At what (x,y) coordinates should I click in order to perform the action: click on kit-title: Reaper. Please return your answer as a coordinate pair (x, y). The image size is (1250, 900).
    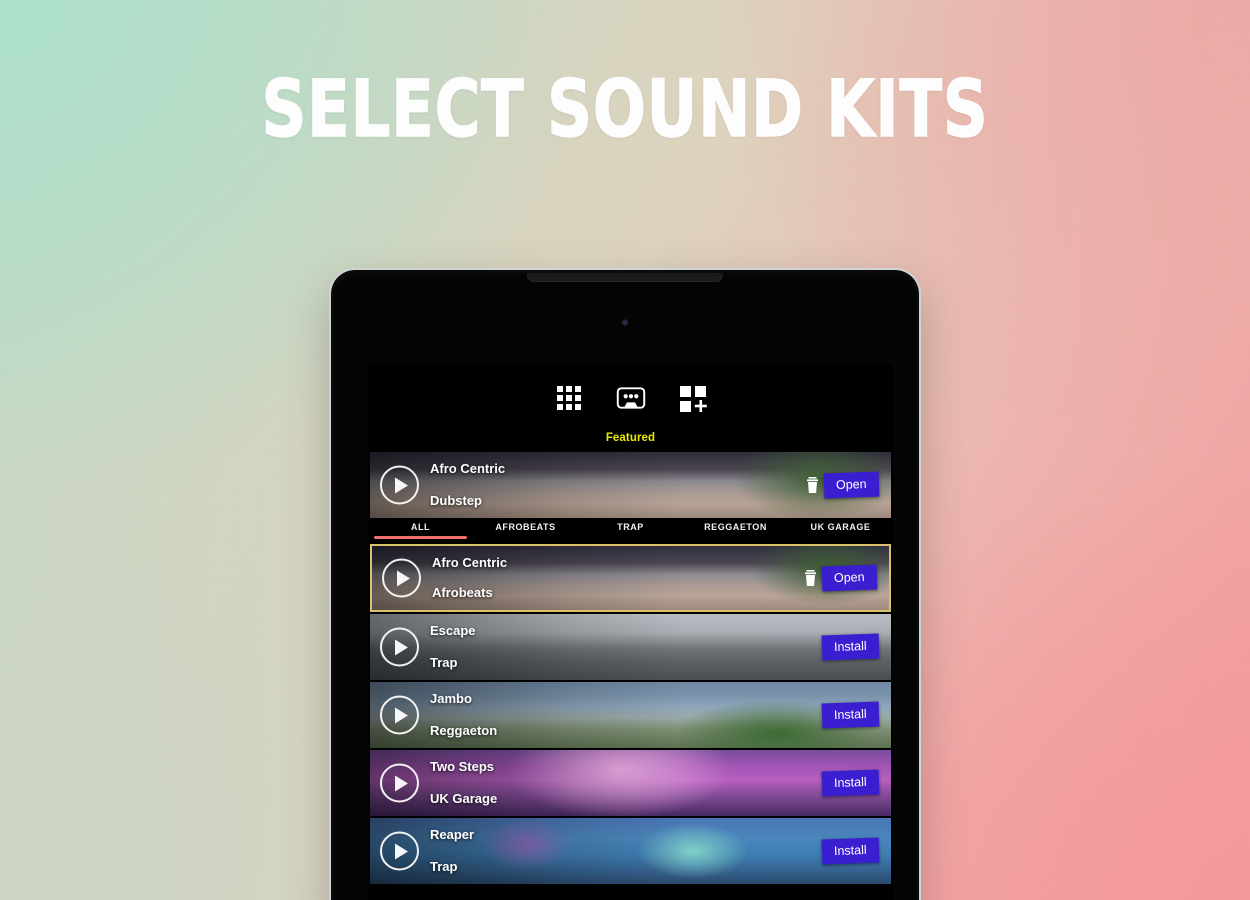
    Looking at the image, I should click on (452, 834).